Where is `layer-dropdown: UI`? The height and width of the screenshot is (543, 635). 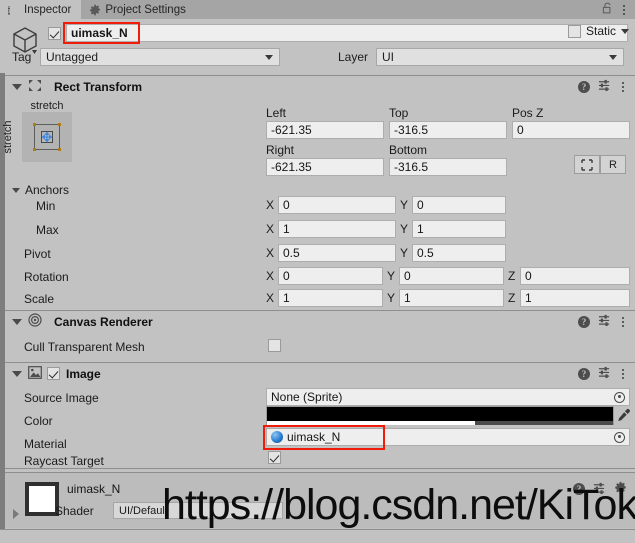
layer-dropdown: UI is located at coordinates (500, 57).